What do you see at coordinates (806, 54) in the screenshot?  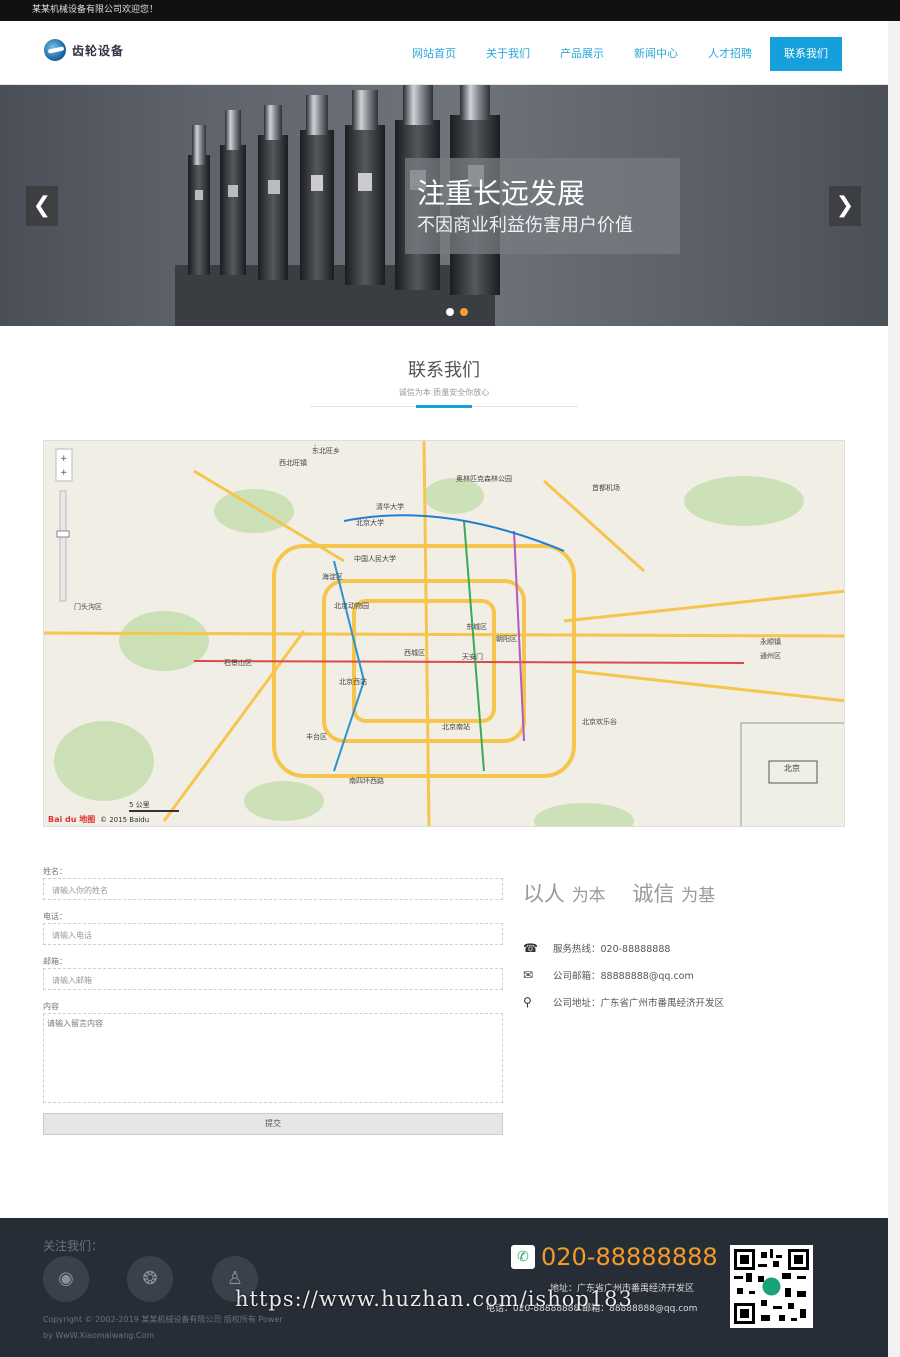 I see `nav-item-contact: 联系我们` at bounding box center [806, 54].